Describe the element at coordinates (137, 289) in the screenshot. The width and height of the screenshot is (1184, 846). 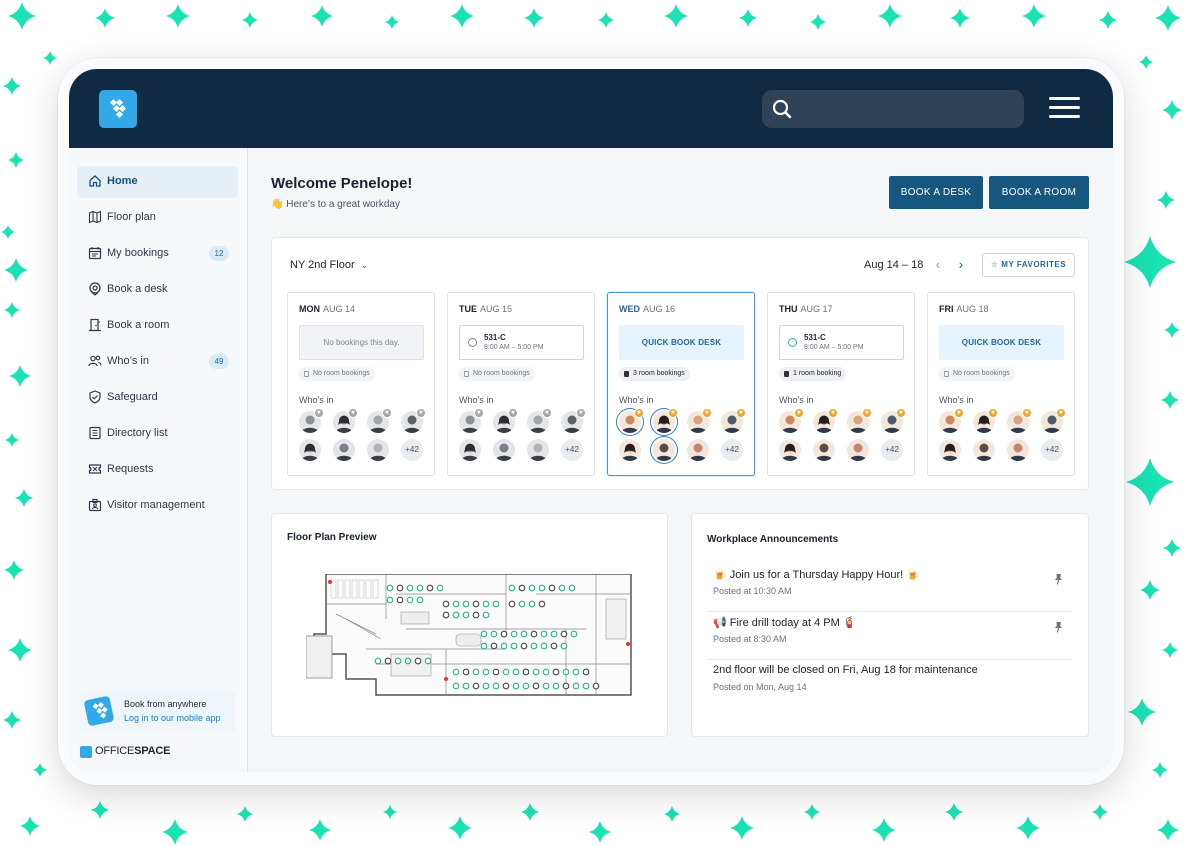
I see `sidebar-item-label: Book a desk` at that location.